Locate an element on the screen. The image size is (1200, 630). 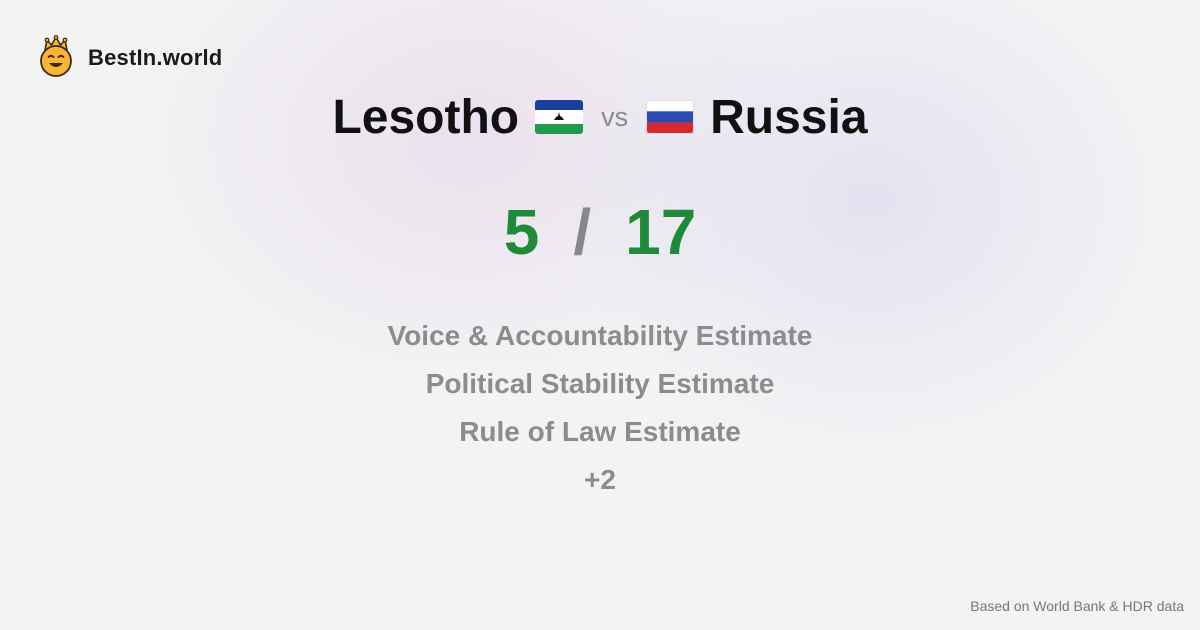
crowned-smiley-icon is located at coordinates (56, 58).